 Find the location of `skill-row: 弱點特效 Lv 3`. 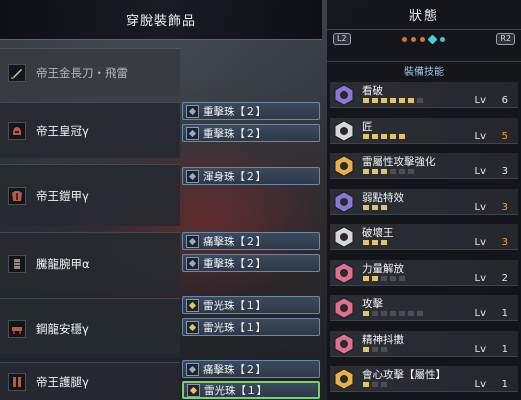

skill-row: 弱點特效 Lv 3 is located at coordinates (424, 201).